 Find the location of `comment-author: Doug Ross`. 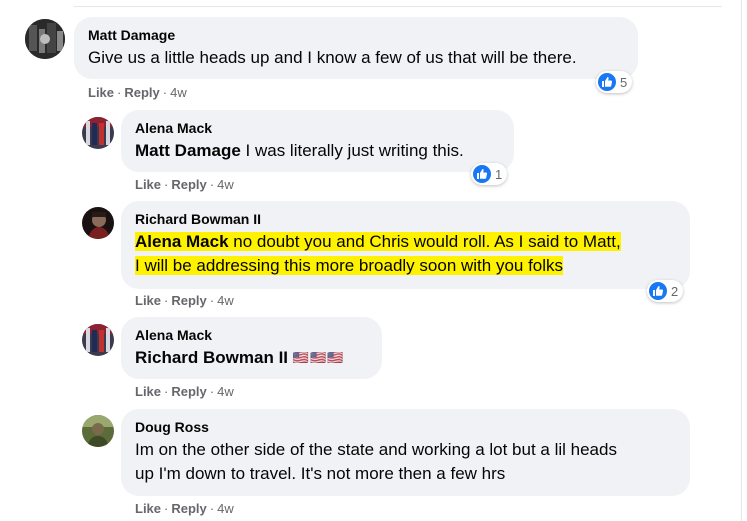

comment-author: Doug Ross is located at coordinates (406, 427).